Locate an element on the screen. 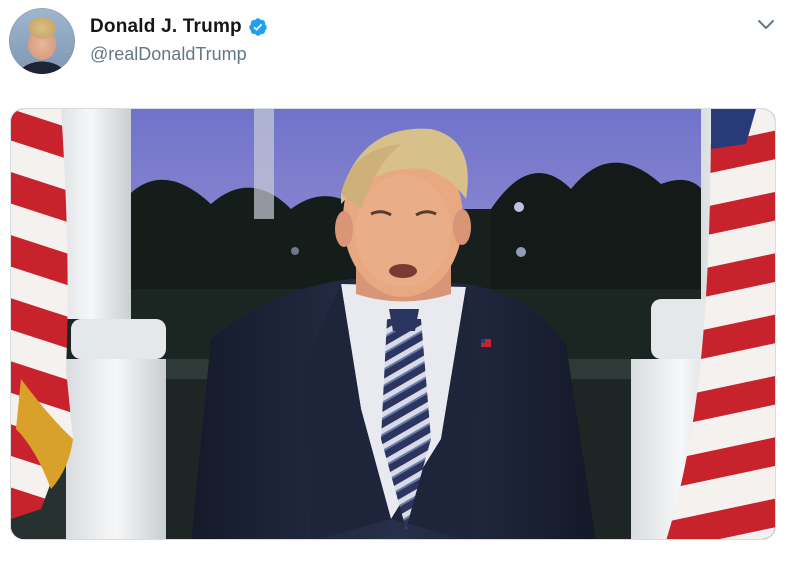 The image size is (790, 561). author-name-row: Donald J. Trump is located at coordinates (179, 27).